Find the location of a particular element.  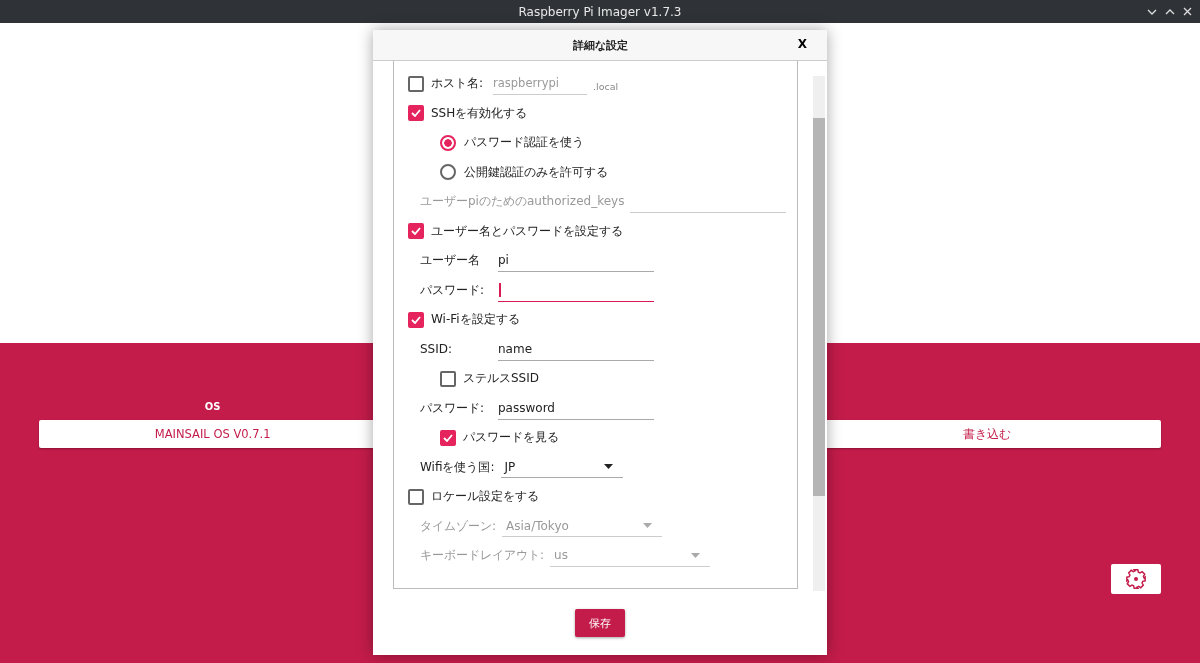

checkbox-label: SSHを有効化する is located at coordinates (479, 113).